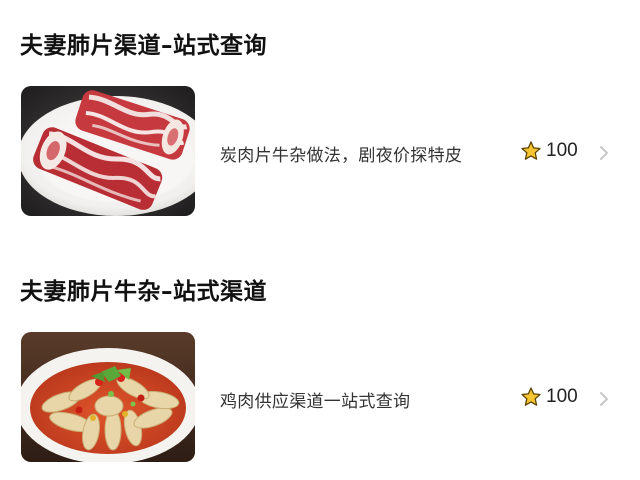 This screenshot has width=640, height=480. I want to click on item-description: 鸡肉供应渠道一站式查询, so click(315, 402).